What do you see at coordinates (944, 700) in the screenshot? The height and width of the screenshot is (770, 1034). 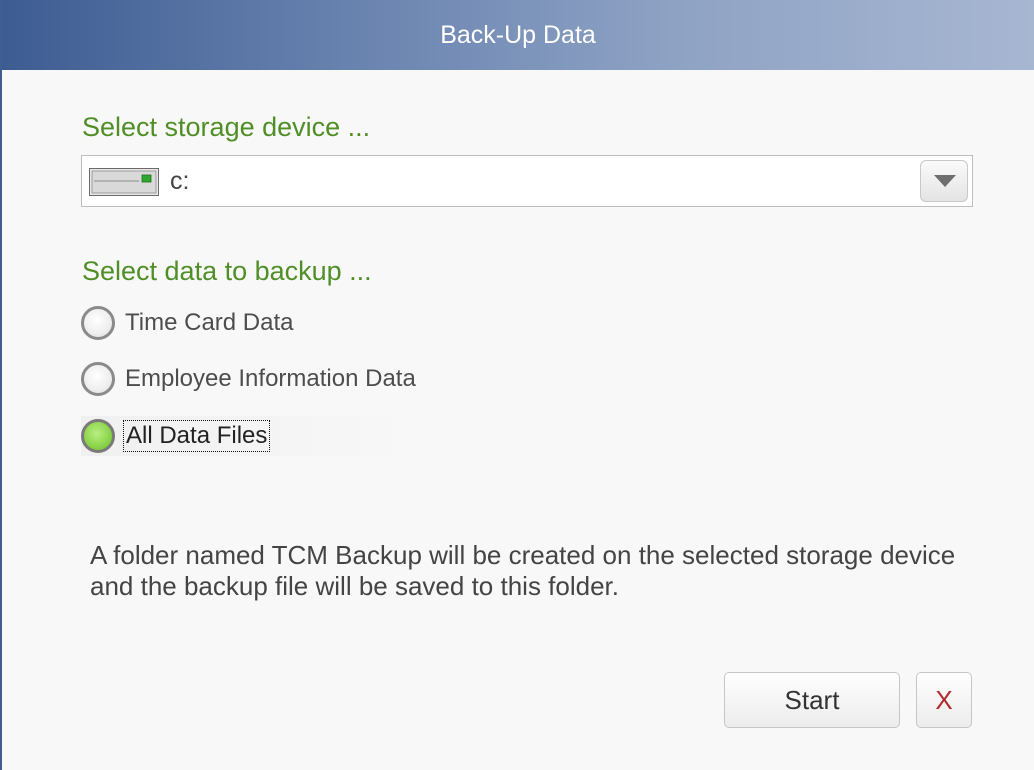 I see `close-button: X` at bounding box center [944, 700].